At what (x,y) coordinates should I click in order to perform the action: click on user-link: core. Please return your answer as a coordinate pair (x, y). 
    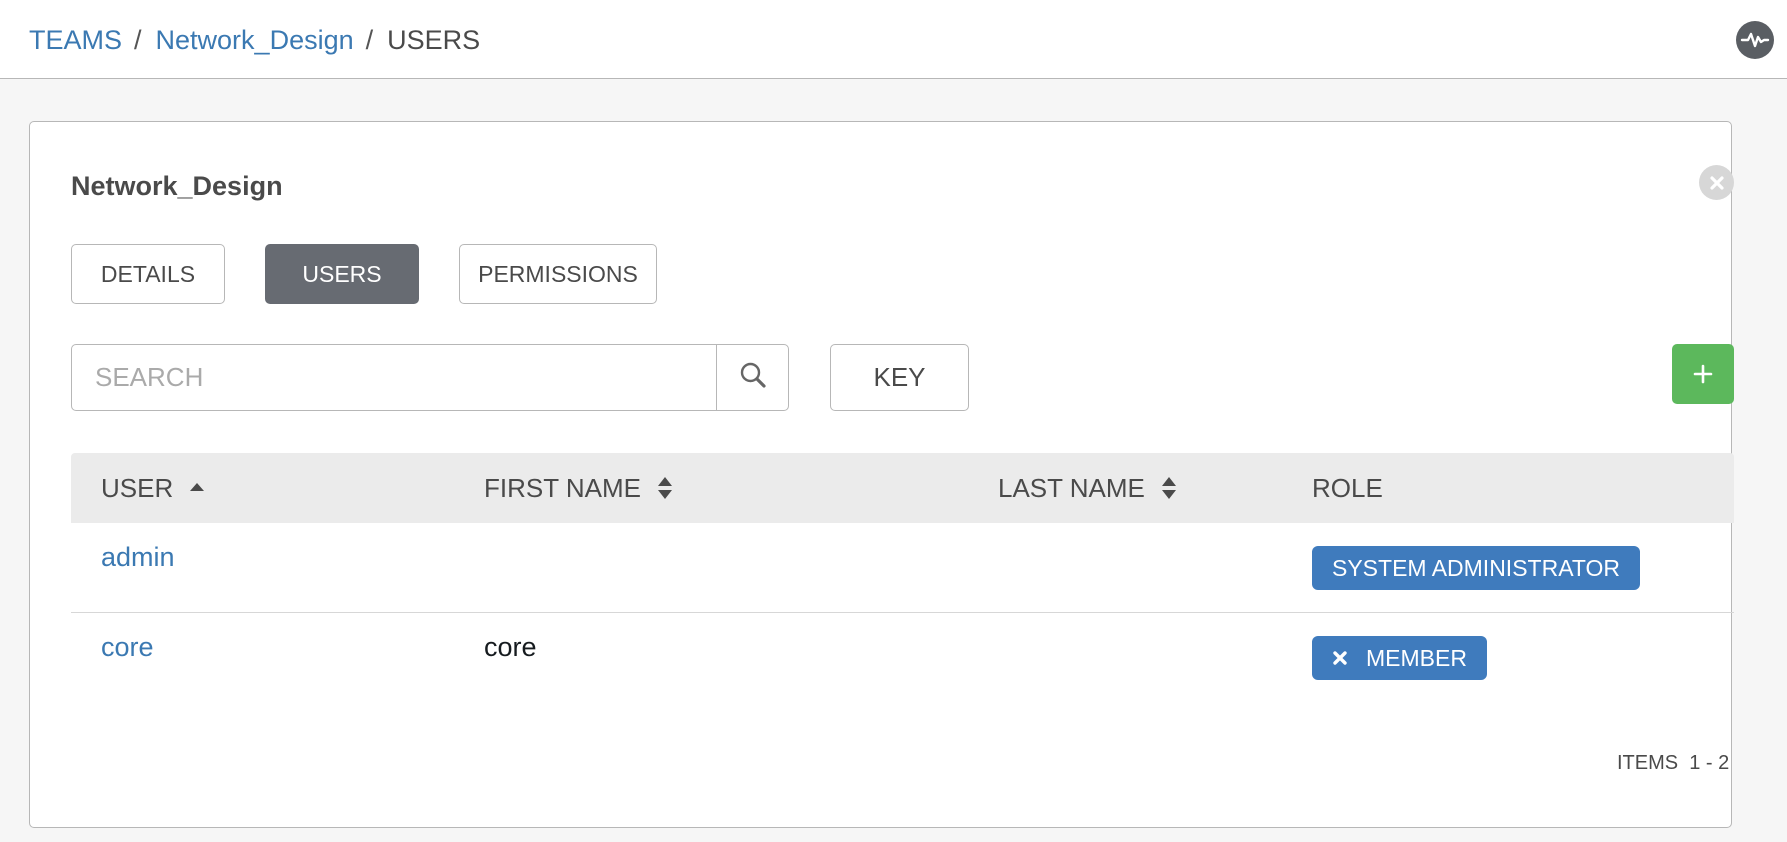
    Looking at the image, I should click on (127, 647).